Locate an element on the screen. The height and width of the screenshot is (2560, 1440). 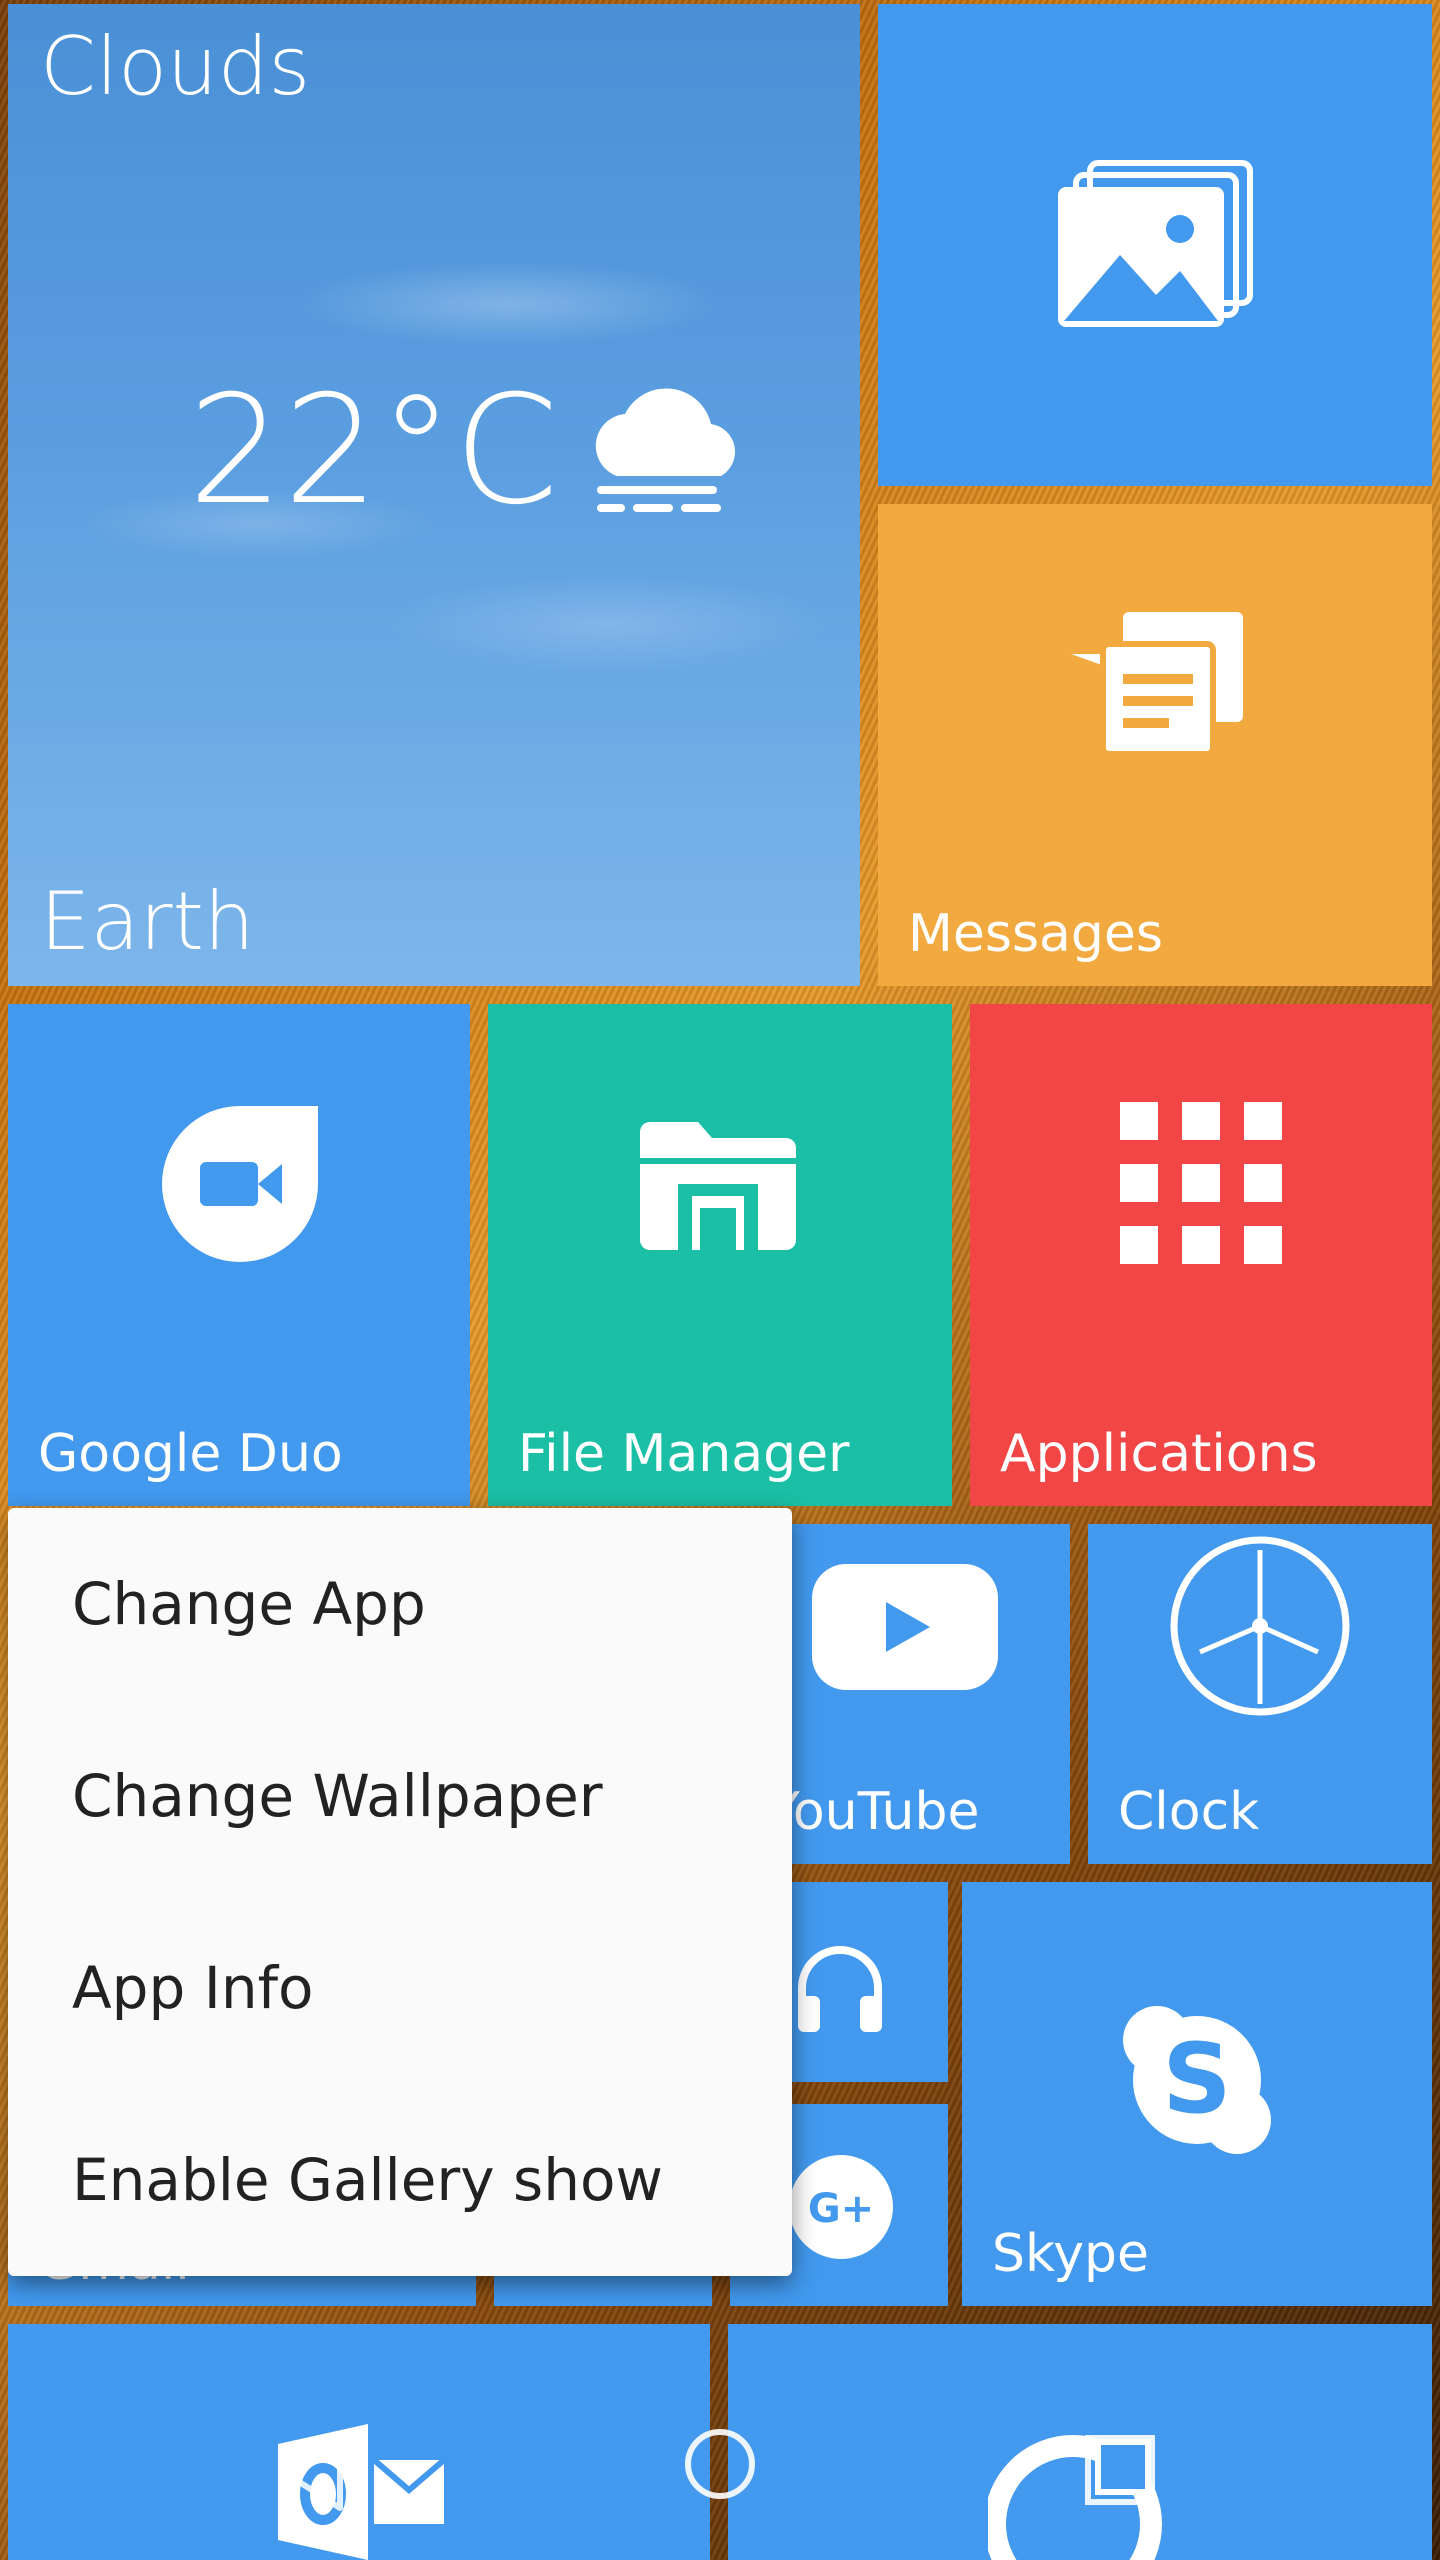
menu-item-change-app: Change App is located at coordinates (249, 1604).